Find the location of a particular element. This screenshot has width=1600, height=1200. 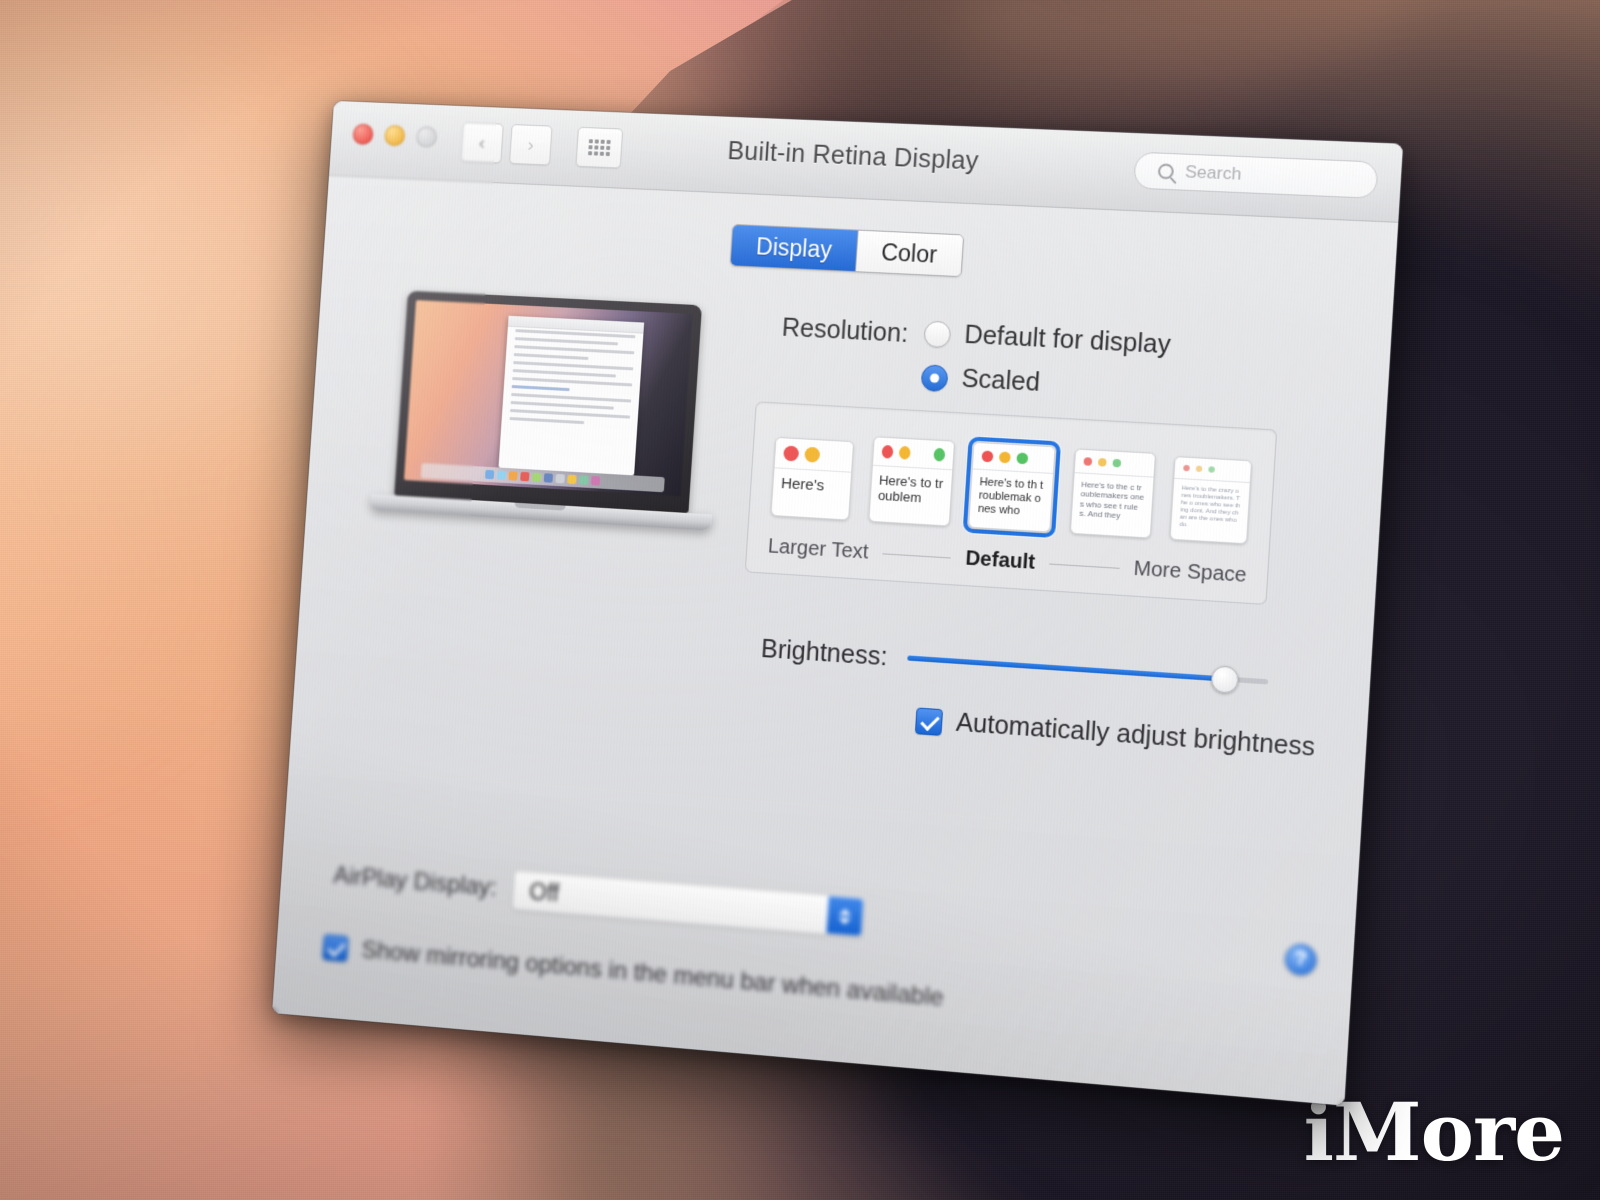

legend-more-space: More Space is located at coordinates (1190, 572).